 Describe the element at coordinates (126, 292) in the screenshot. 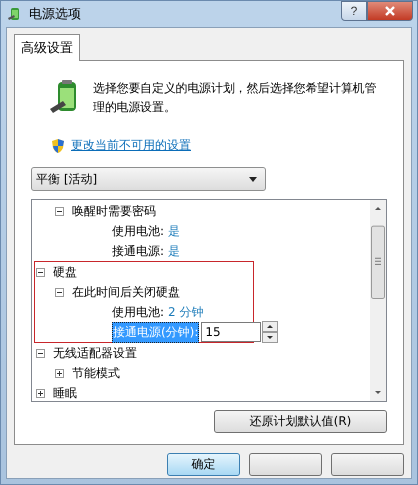

I see `tree-item: 在此时间后关闭硬盘` at that location.